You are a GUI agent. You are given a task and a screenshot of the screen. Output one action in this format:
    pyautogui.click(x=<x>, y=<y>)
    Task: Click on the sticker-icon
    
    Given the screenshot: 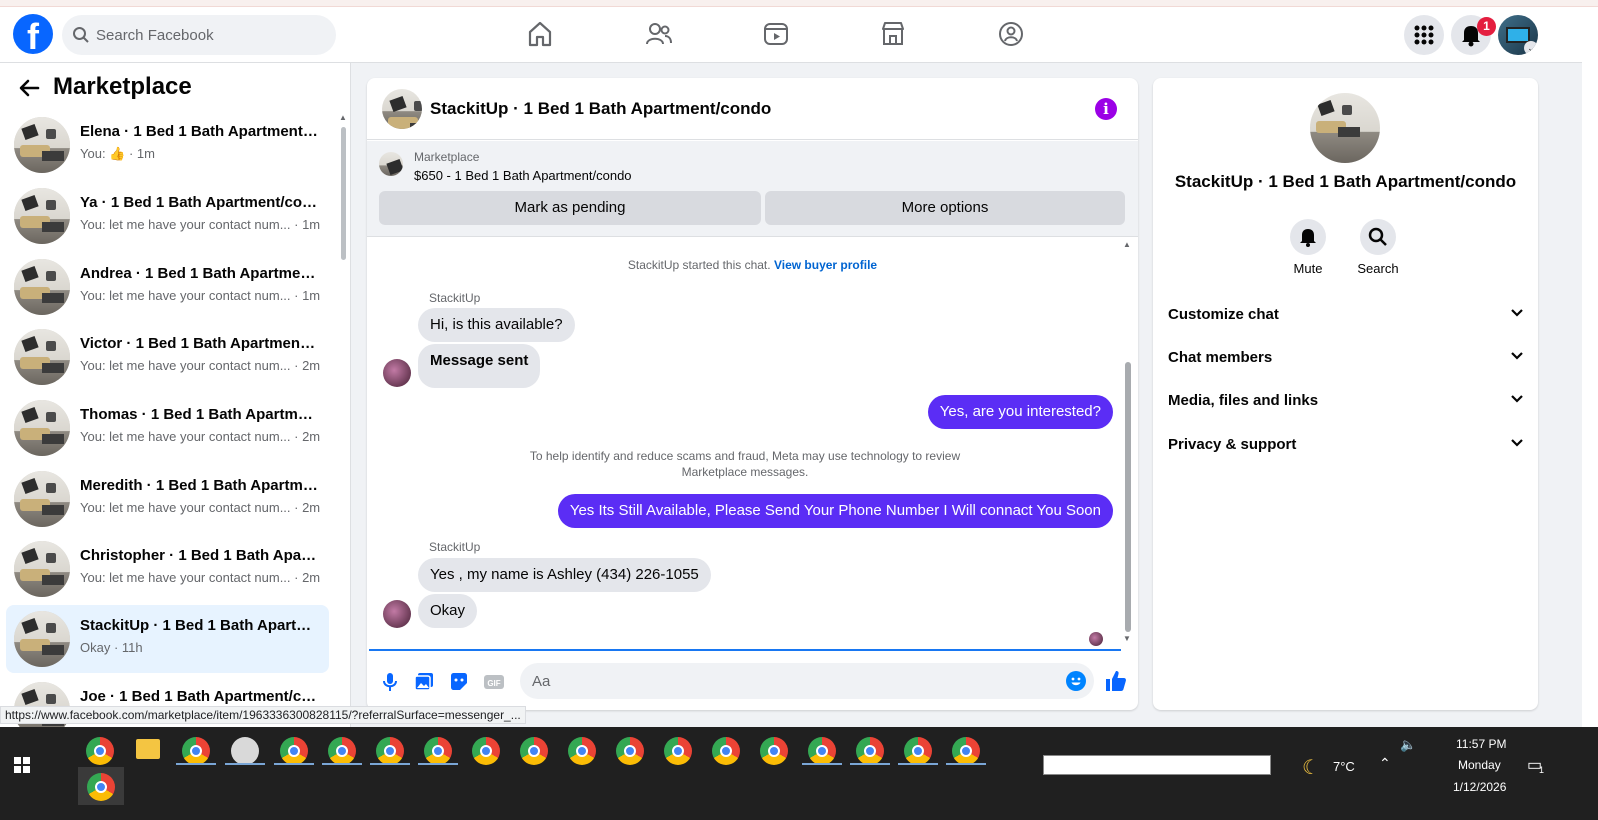 What is the action you would take?
    pyautogui.click(x=459, y=682)
    